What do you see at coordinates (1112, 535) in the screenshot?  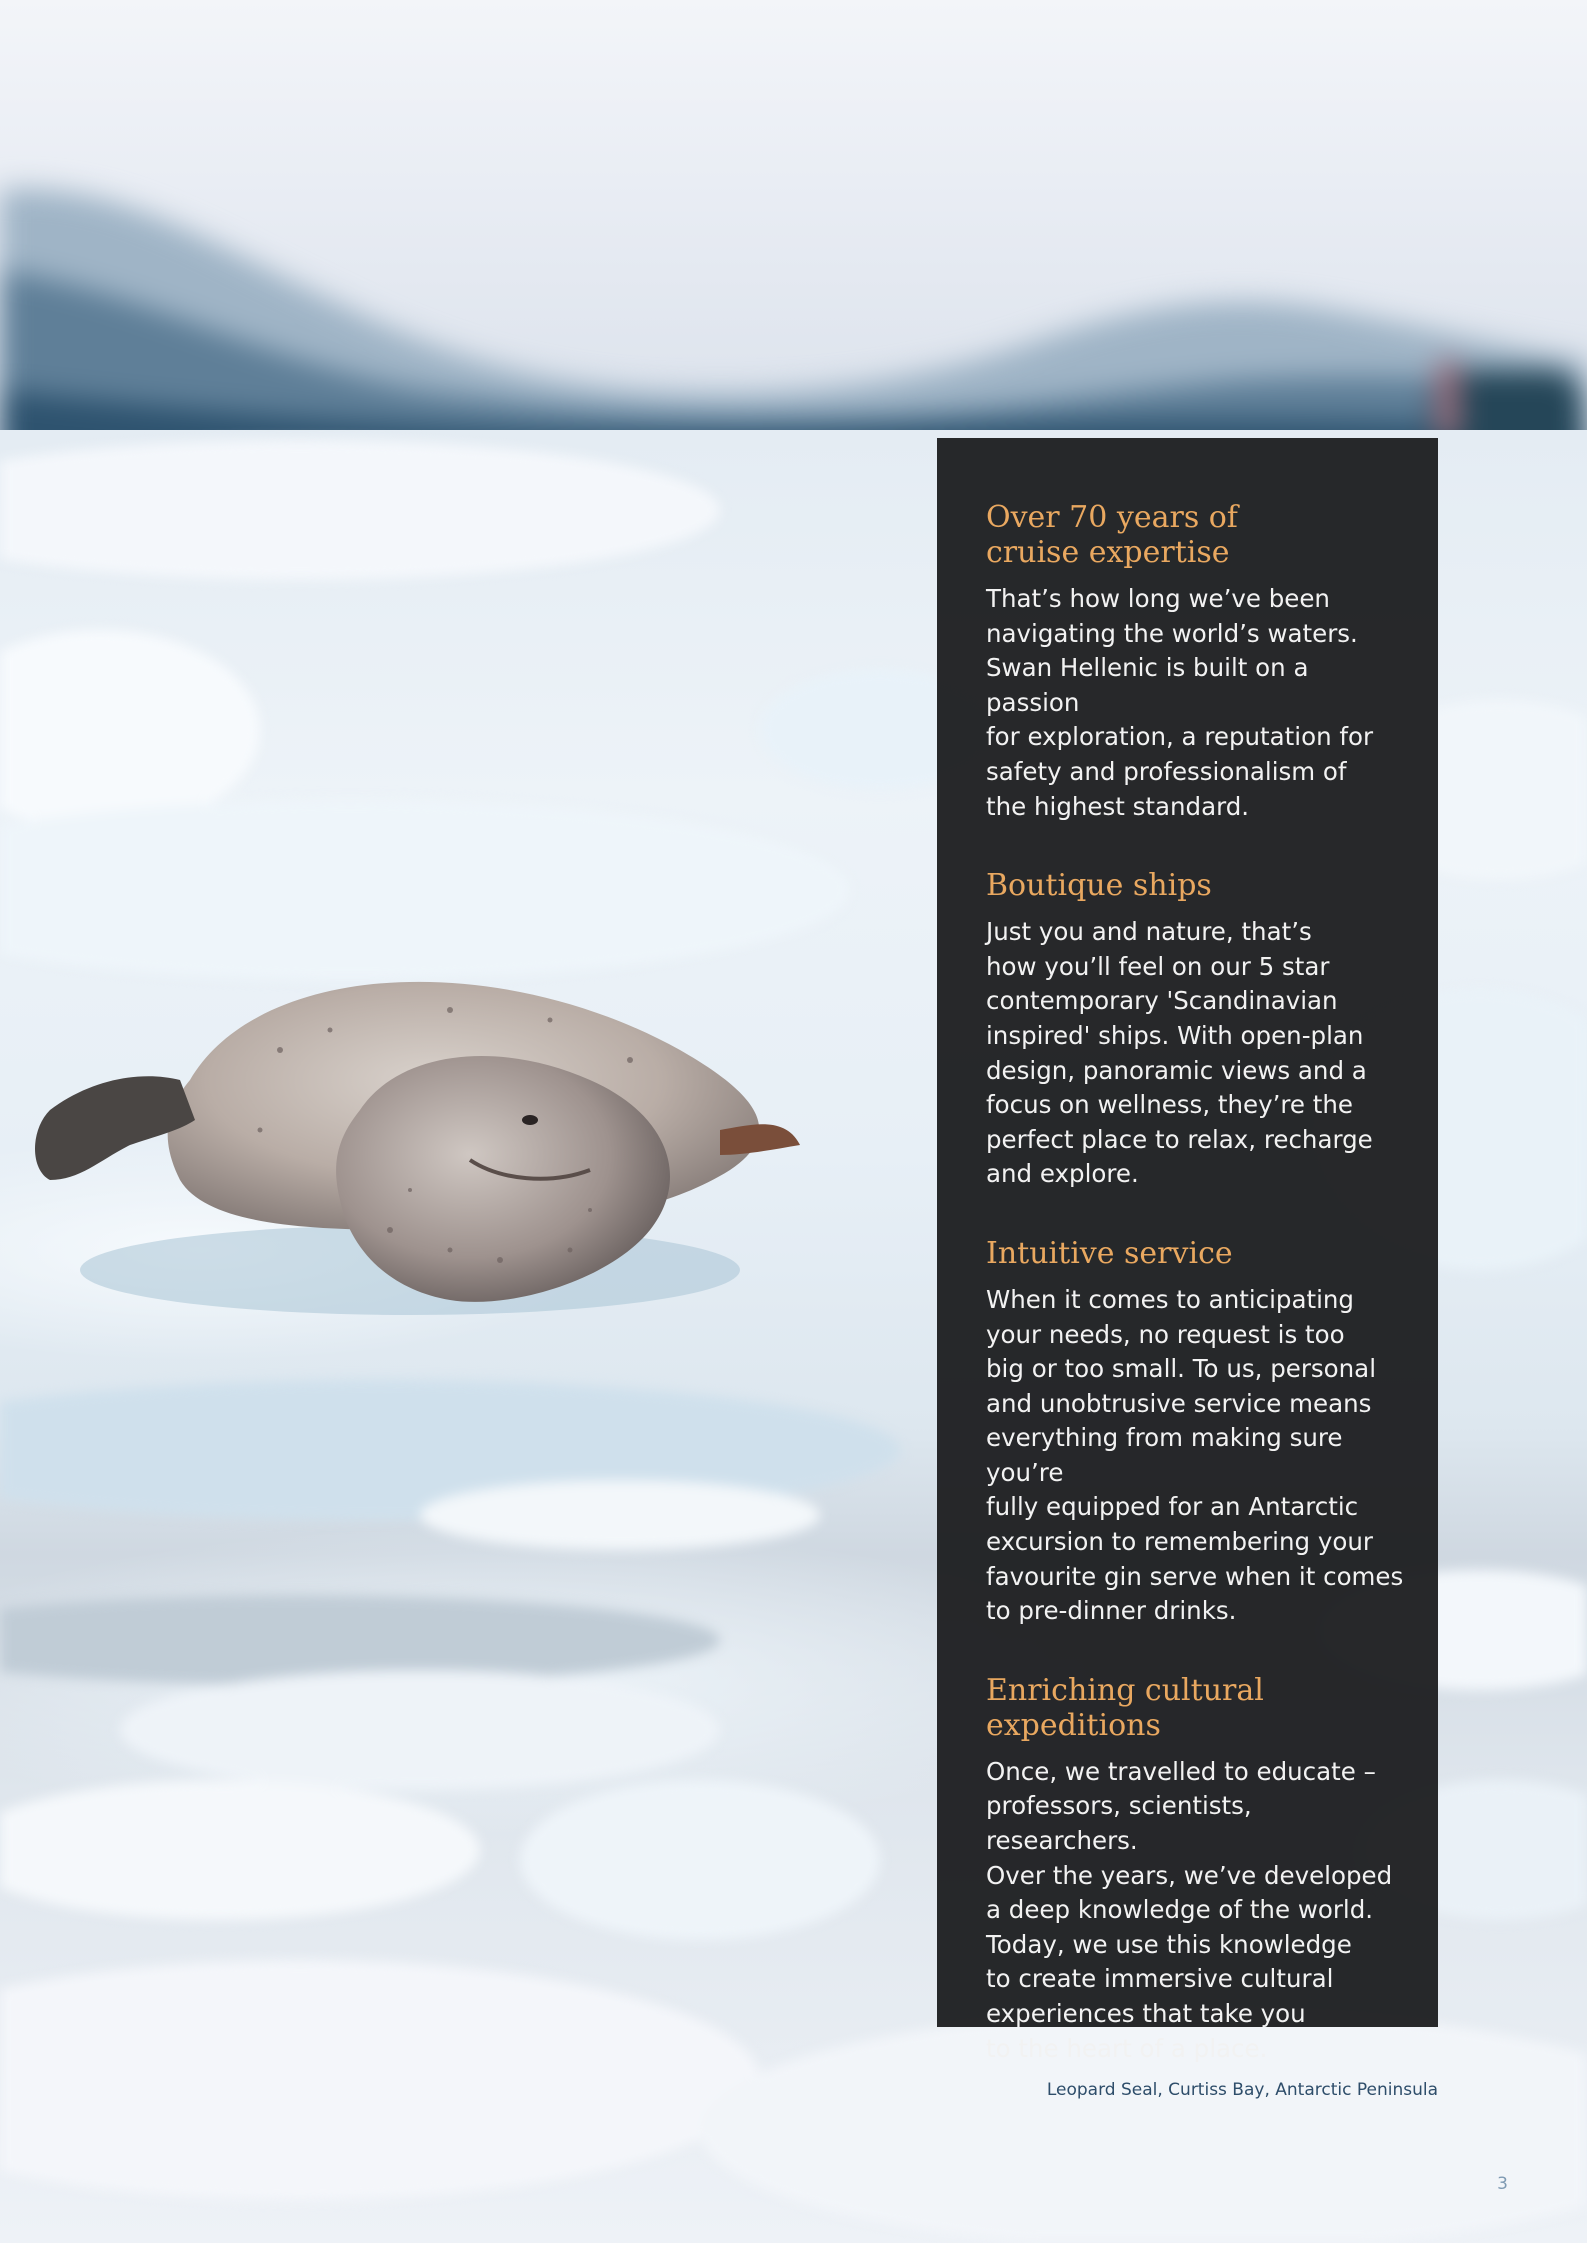 I see `section-heading: Over 70 years of cruise expertise` at bounding box center [1112, 535].